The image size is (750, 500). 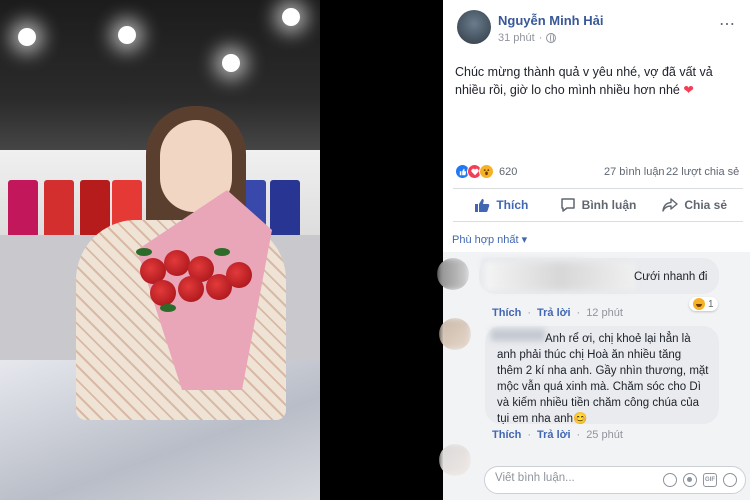 I want to click on sticker-icon, so click(x=730, y=480).